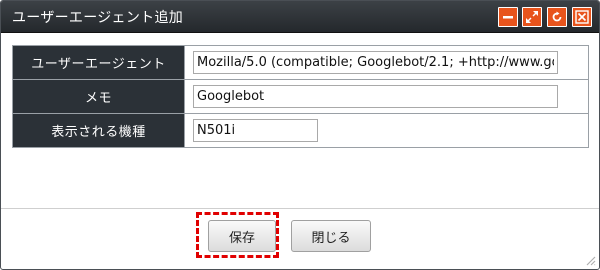 The height and width of the screenshot is (270, 600). Describe the element at coordinates (300, 208) in the screenshot. I see `footer-divider` at that location.